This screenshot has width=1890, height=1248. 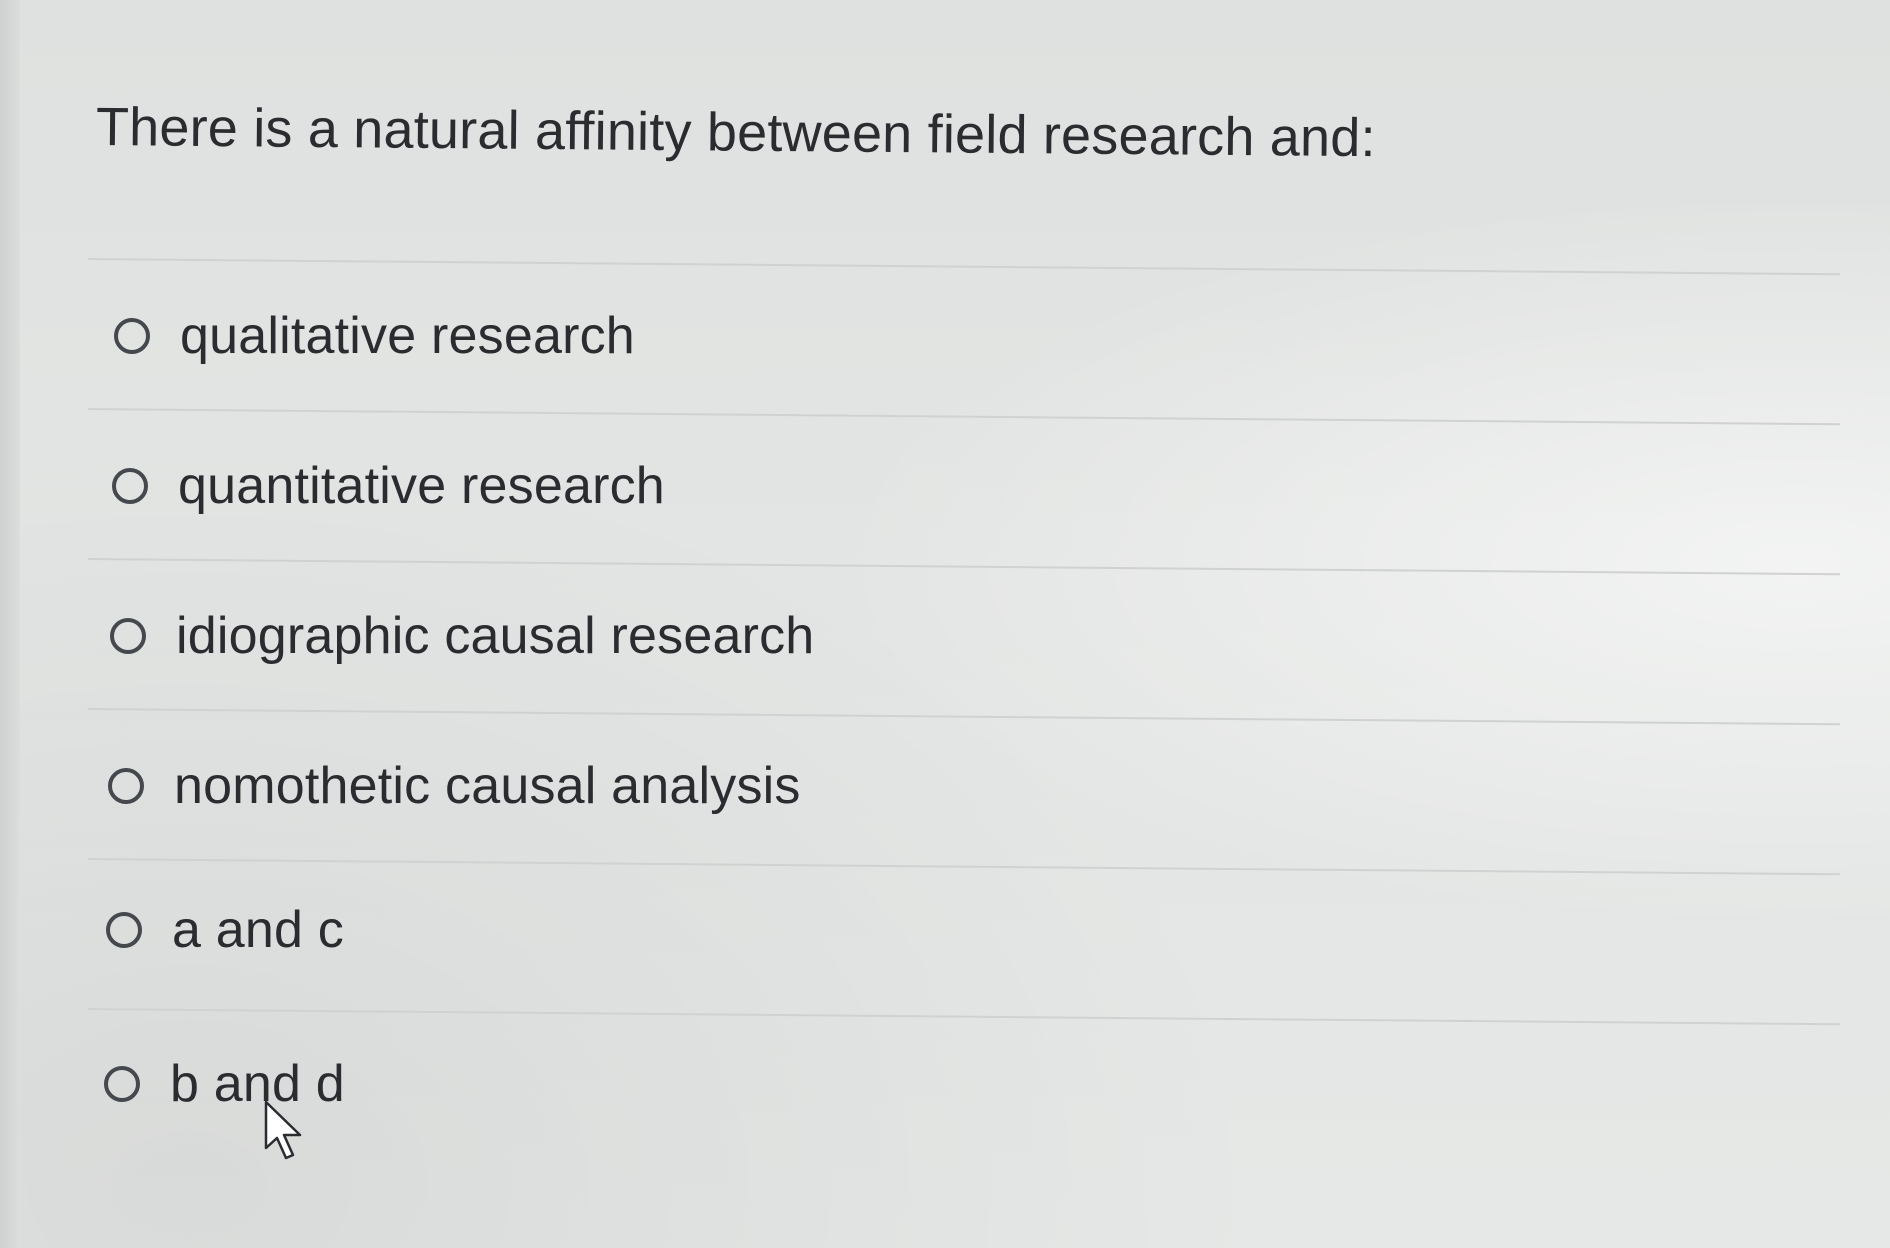 I want to click on option-label: a and c, so click(x=258, y=930).